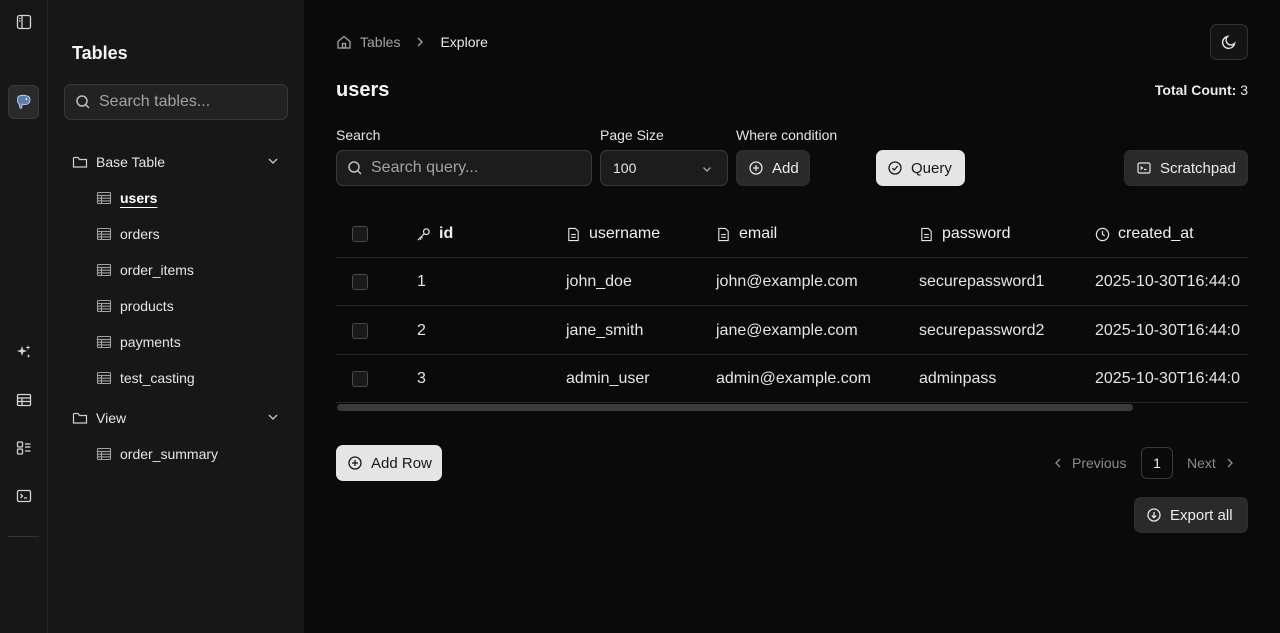 This screenshot has height=633, width=1280. Describe the element at coordinates (1244, 90) in the screenshot. I see `total-count-value: 3` at that location.